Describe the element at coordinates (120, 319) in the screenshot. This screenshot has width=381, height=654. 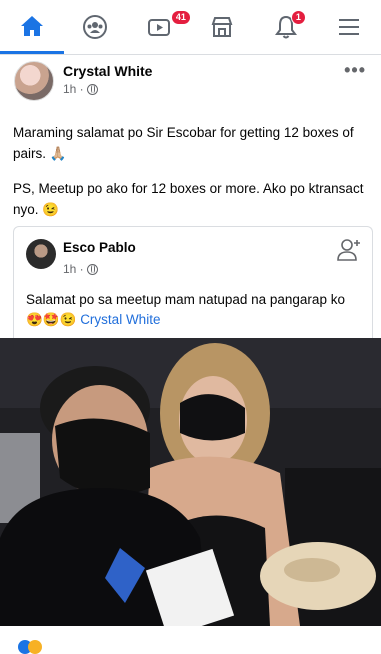
I see `mention-link: Crystal White` at that location.